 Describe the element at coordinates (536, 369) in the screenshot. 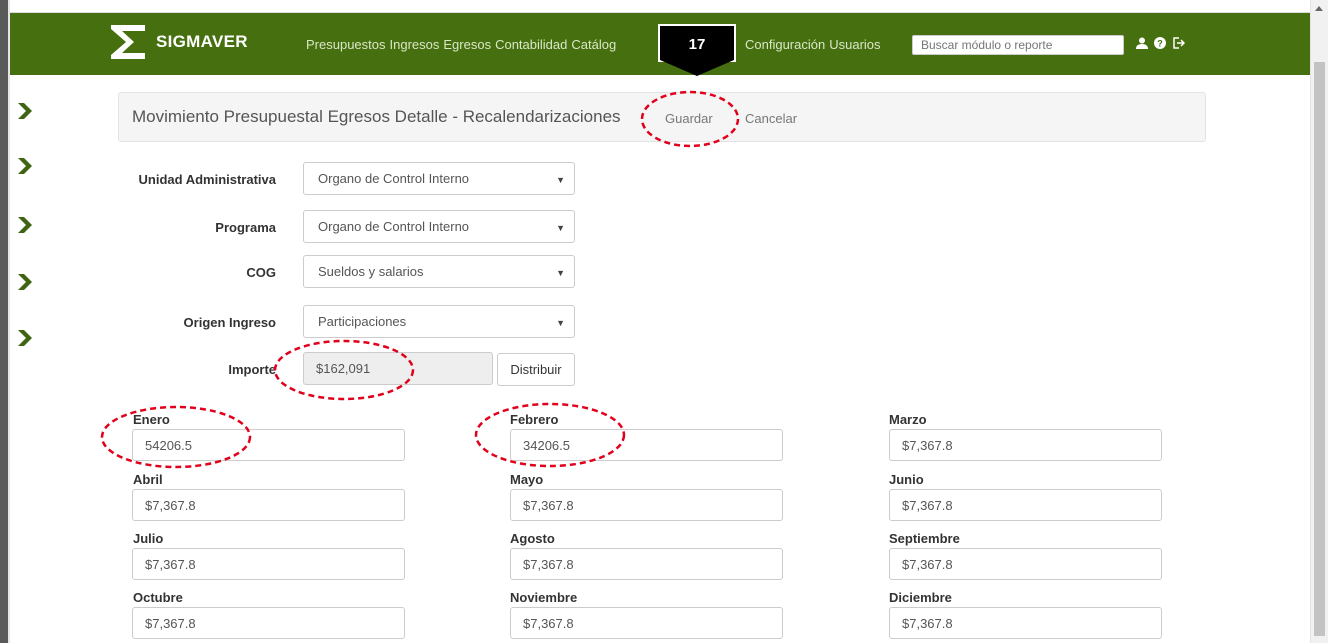

I see `distribuir-button: Distribuir` at that location.